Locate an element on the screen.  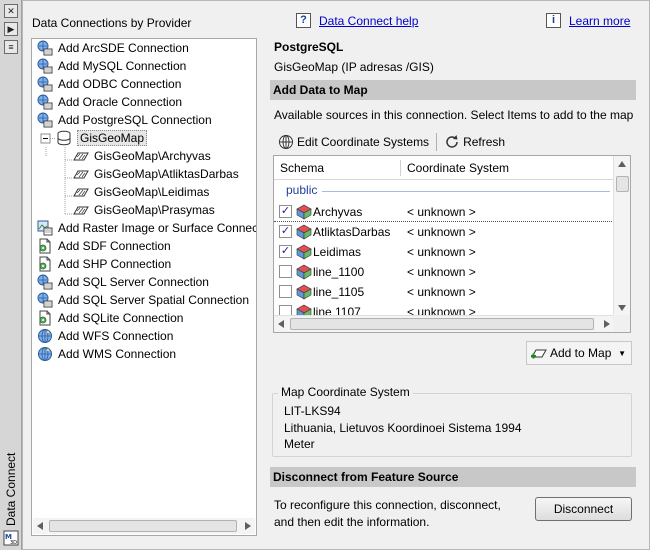
learn-more-link: Learn more is located at coordinates (599, 21).